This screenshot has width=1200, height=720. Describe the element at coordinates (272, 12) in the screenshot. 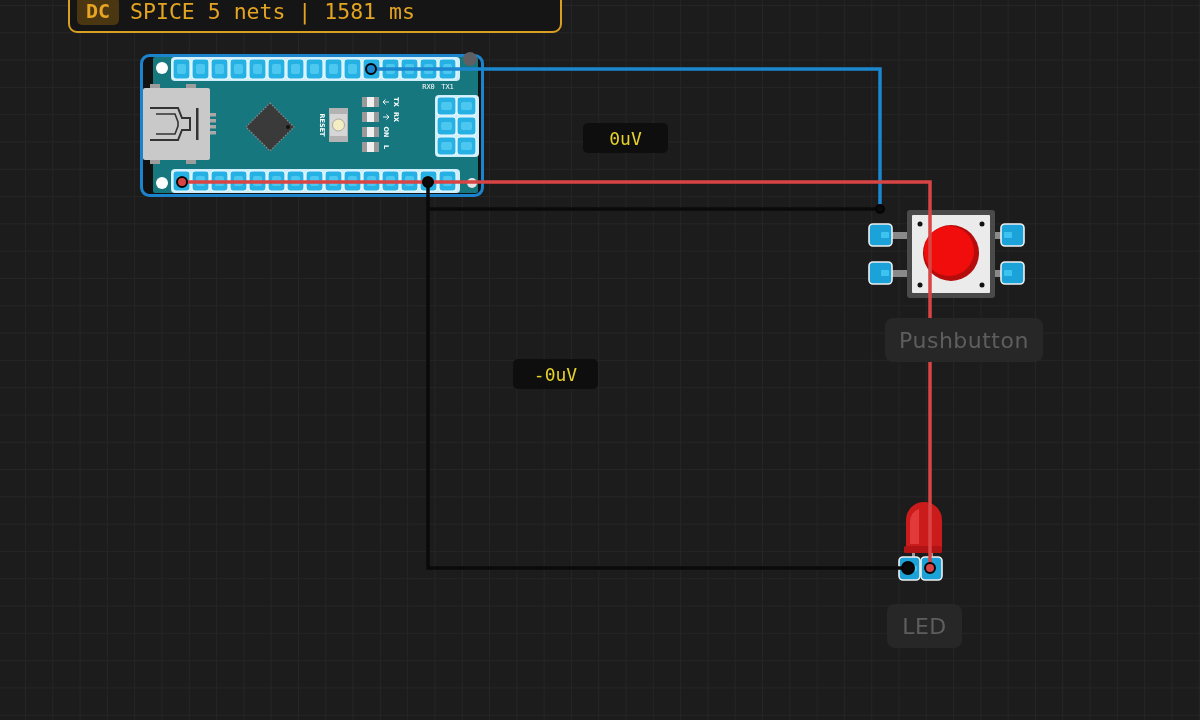

I see `status-text: SPICE 5 nets | 1581 ms` at that location.